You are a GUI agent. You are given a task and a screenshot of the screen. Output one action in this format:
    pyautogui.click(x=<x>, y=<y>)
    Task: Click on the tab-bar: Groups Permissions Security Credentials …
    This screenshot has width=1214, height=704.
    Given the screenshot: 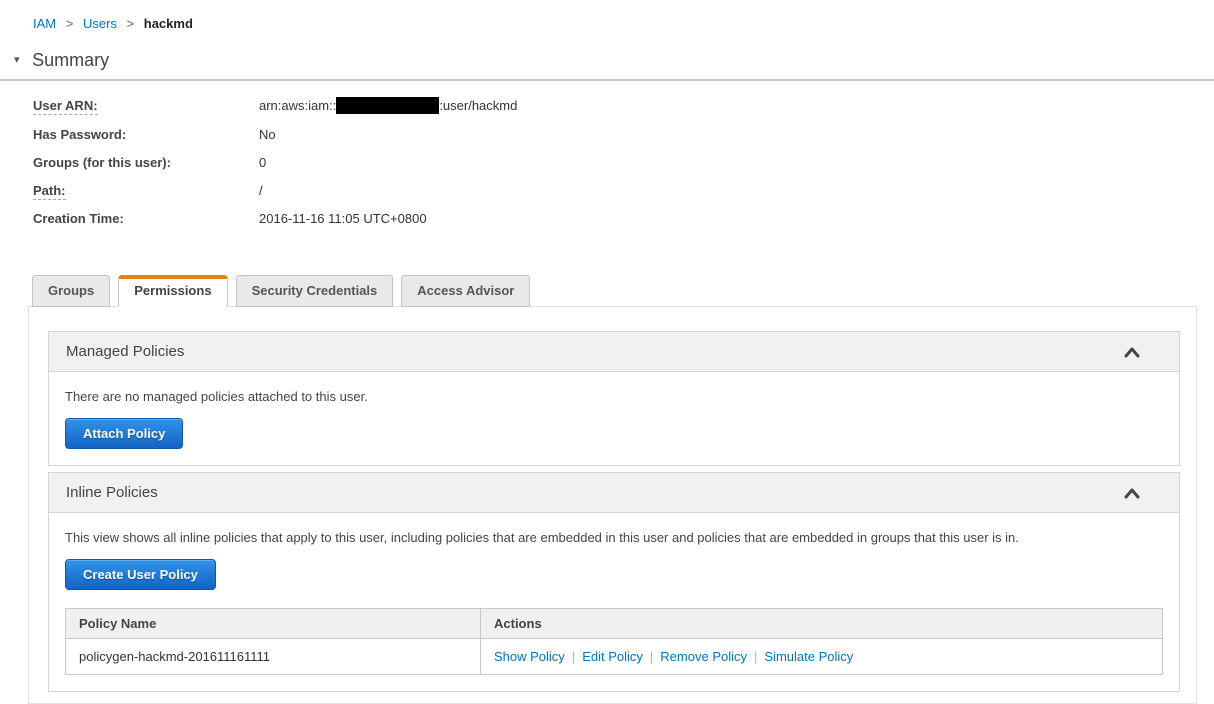 What is the action you would take?
    pyautogui.click(x=623, y=291)
    